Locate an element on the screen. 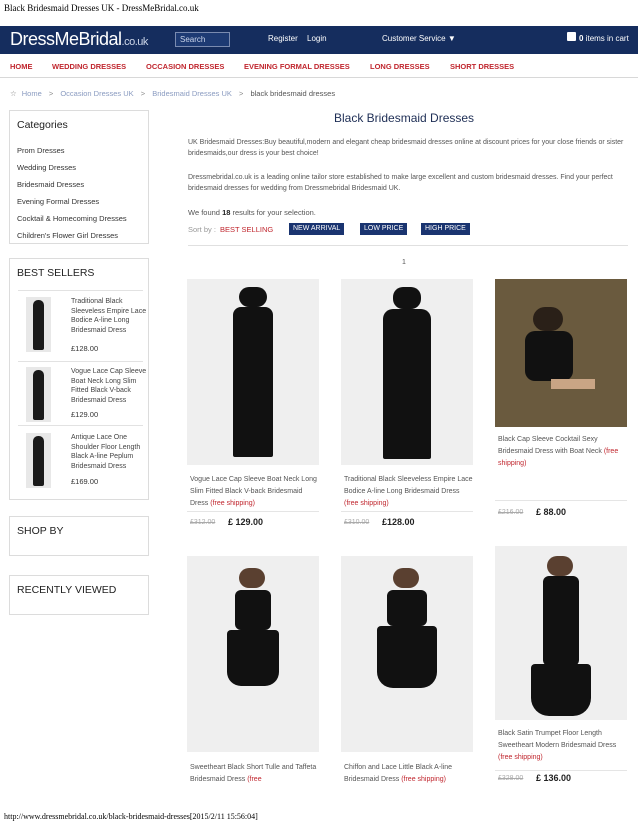  logo-text: DressMeBridal is located at coordinates (66, 39).